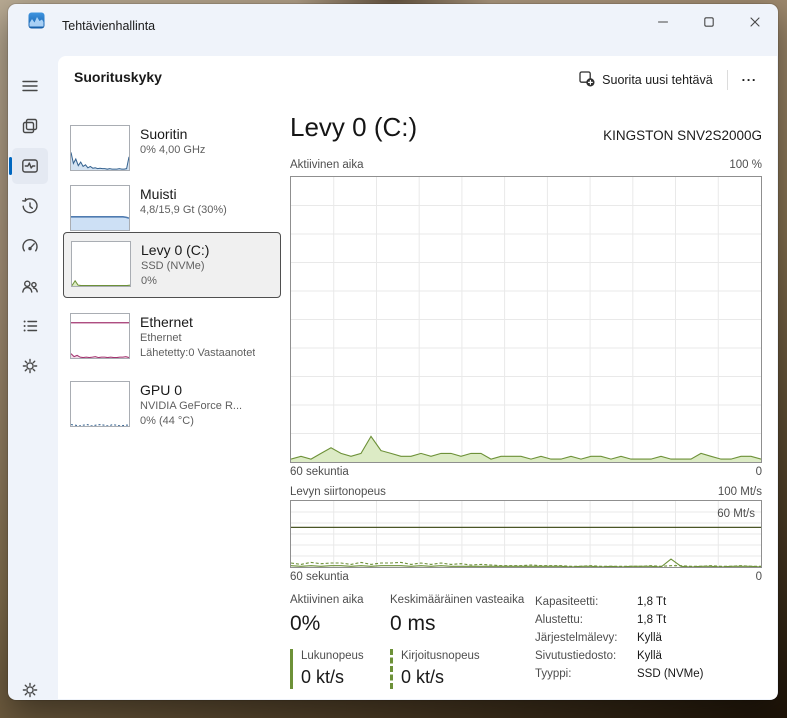 This screenshot has width=787, height=718. I want to click on perf-item-disk0: Levy 0 (C:) SSD (NVMe) 0%, so click(172, 265).